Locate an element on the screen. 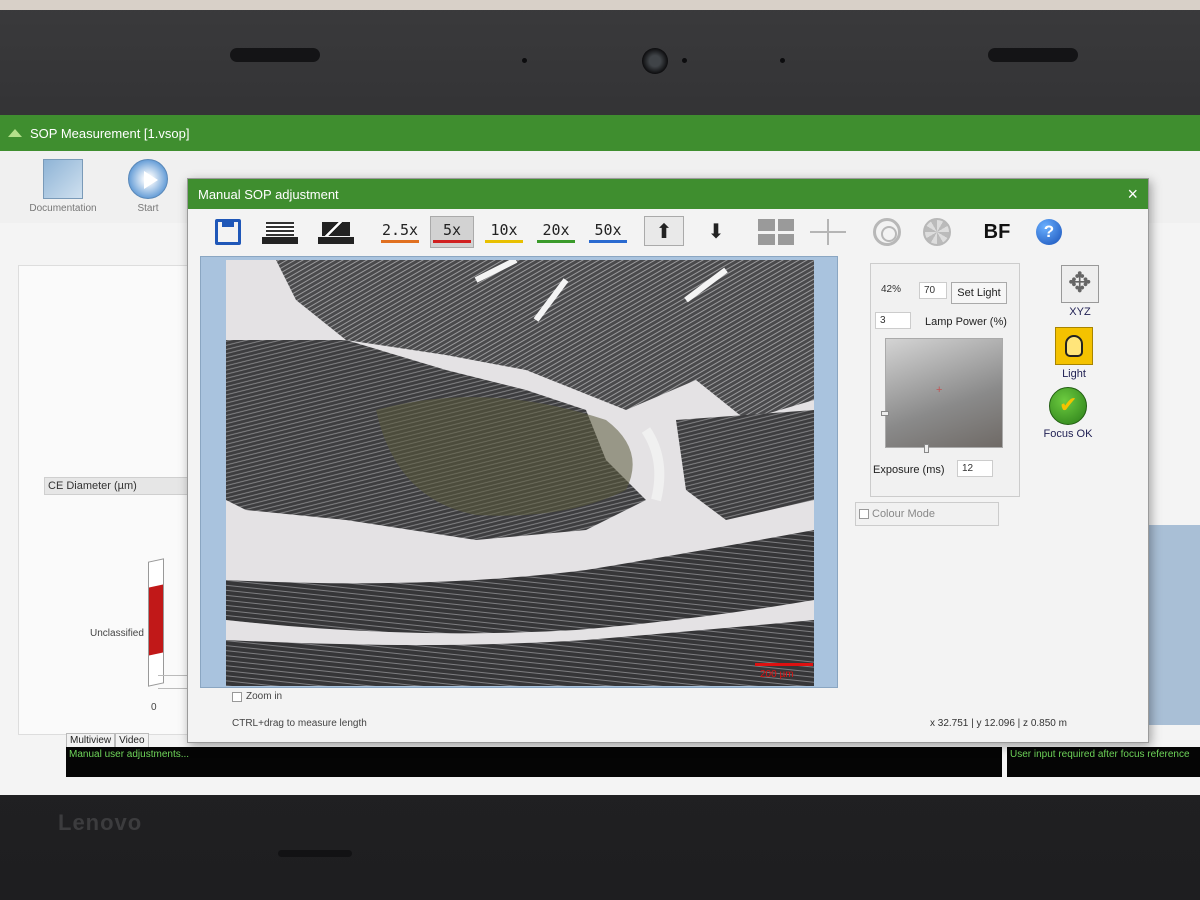 The image size is (1200, 900). light-exposure-pad: + is located at coordinates (942, 395).